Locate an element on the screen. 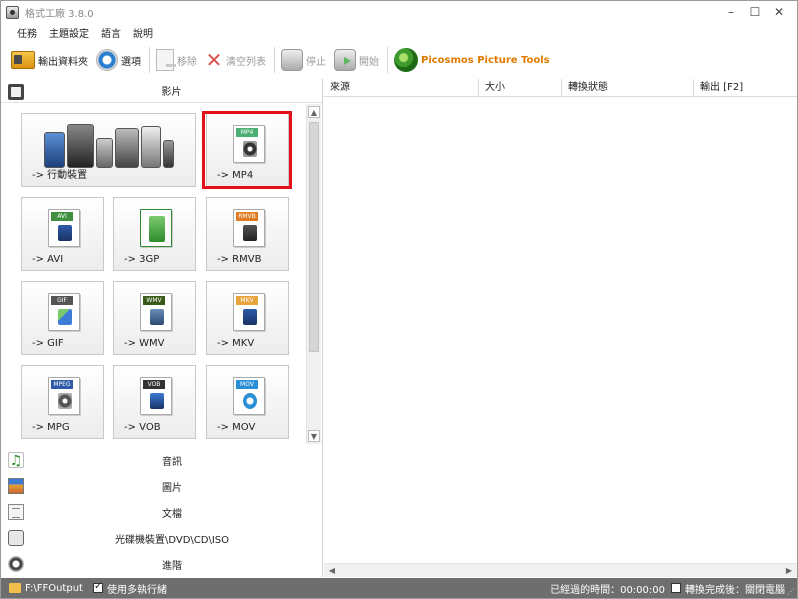 This screenshot has width=798, height=599. music-note-icon: ♫ is located at coordinates (16, 460).